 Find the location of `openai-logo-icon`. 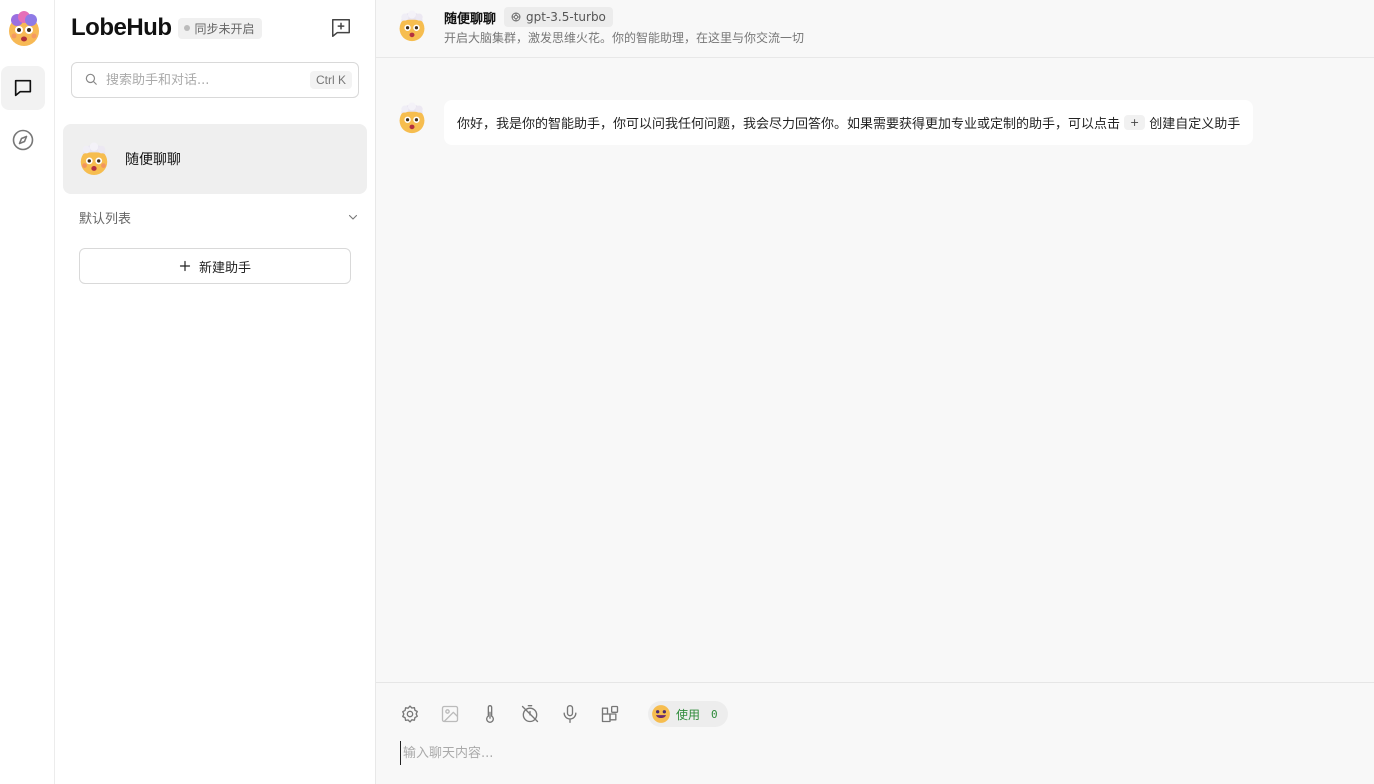

openai-logo-icon is located at coordinates (516, 17).